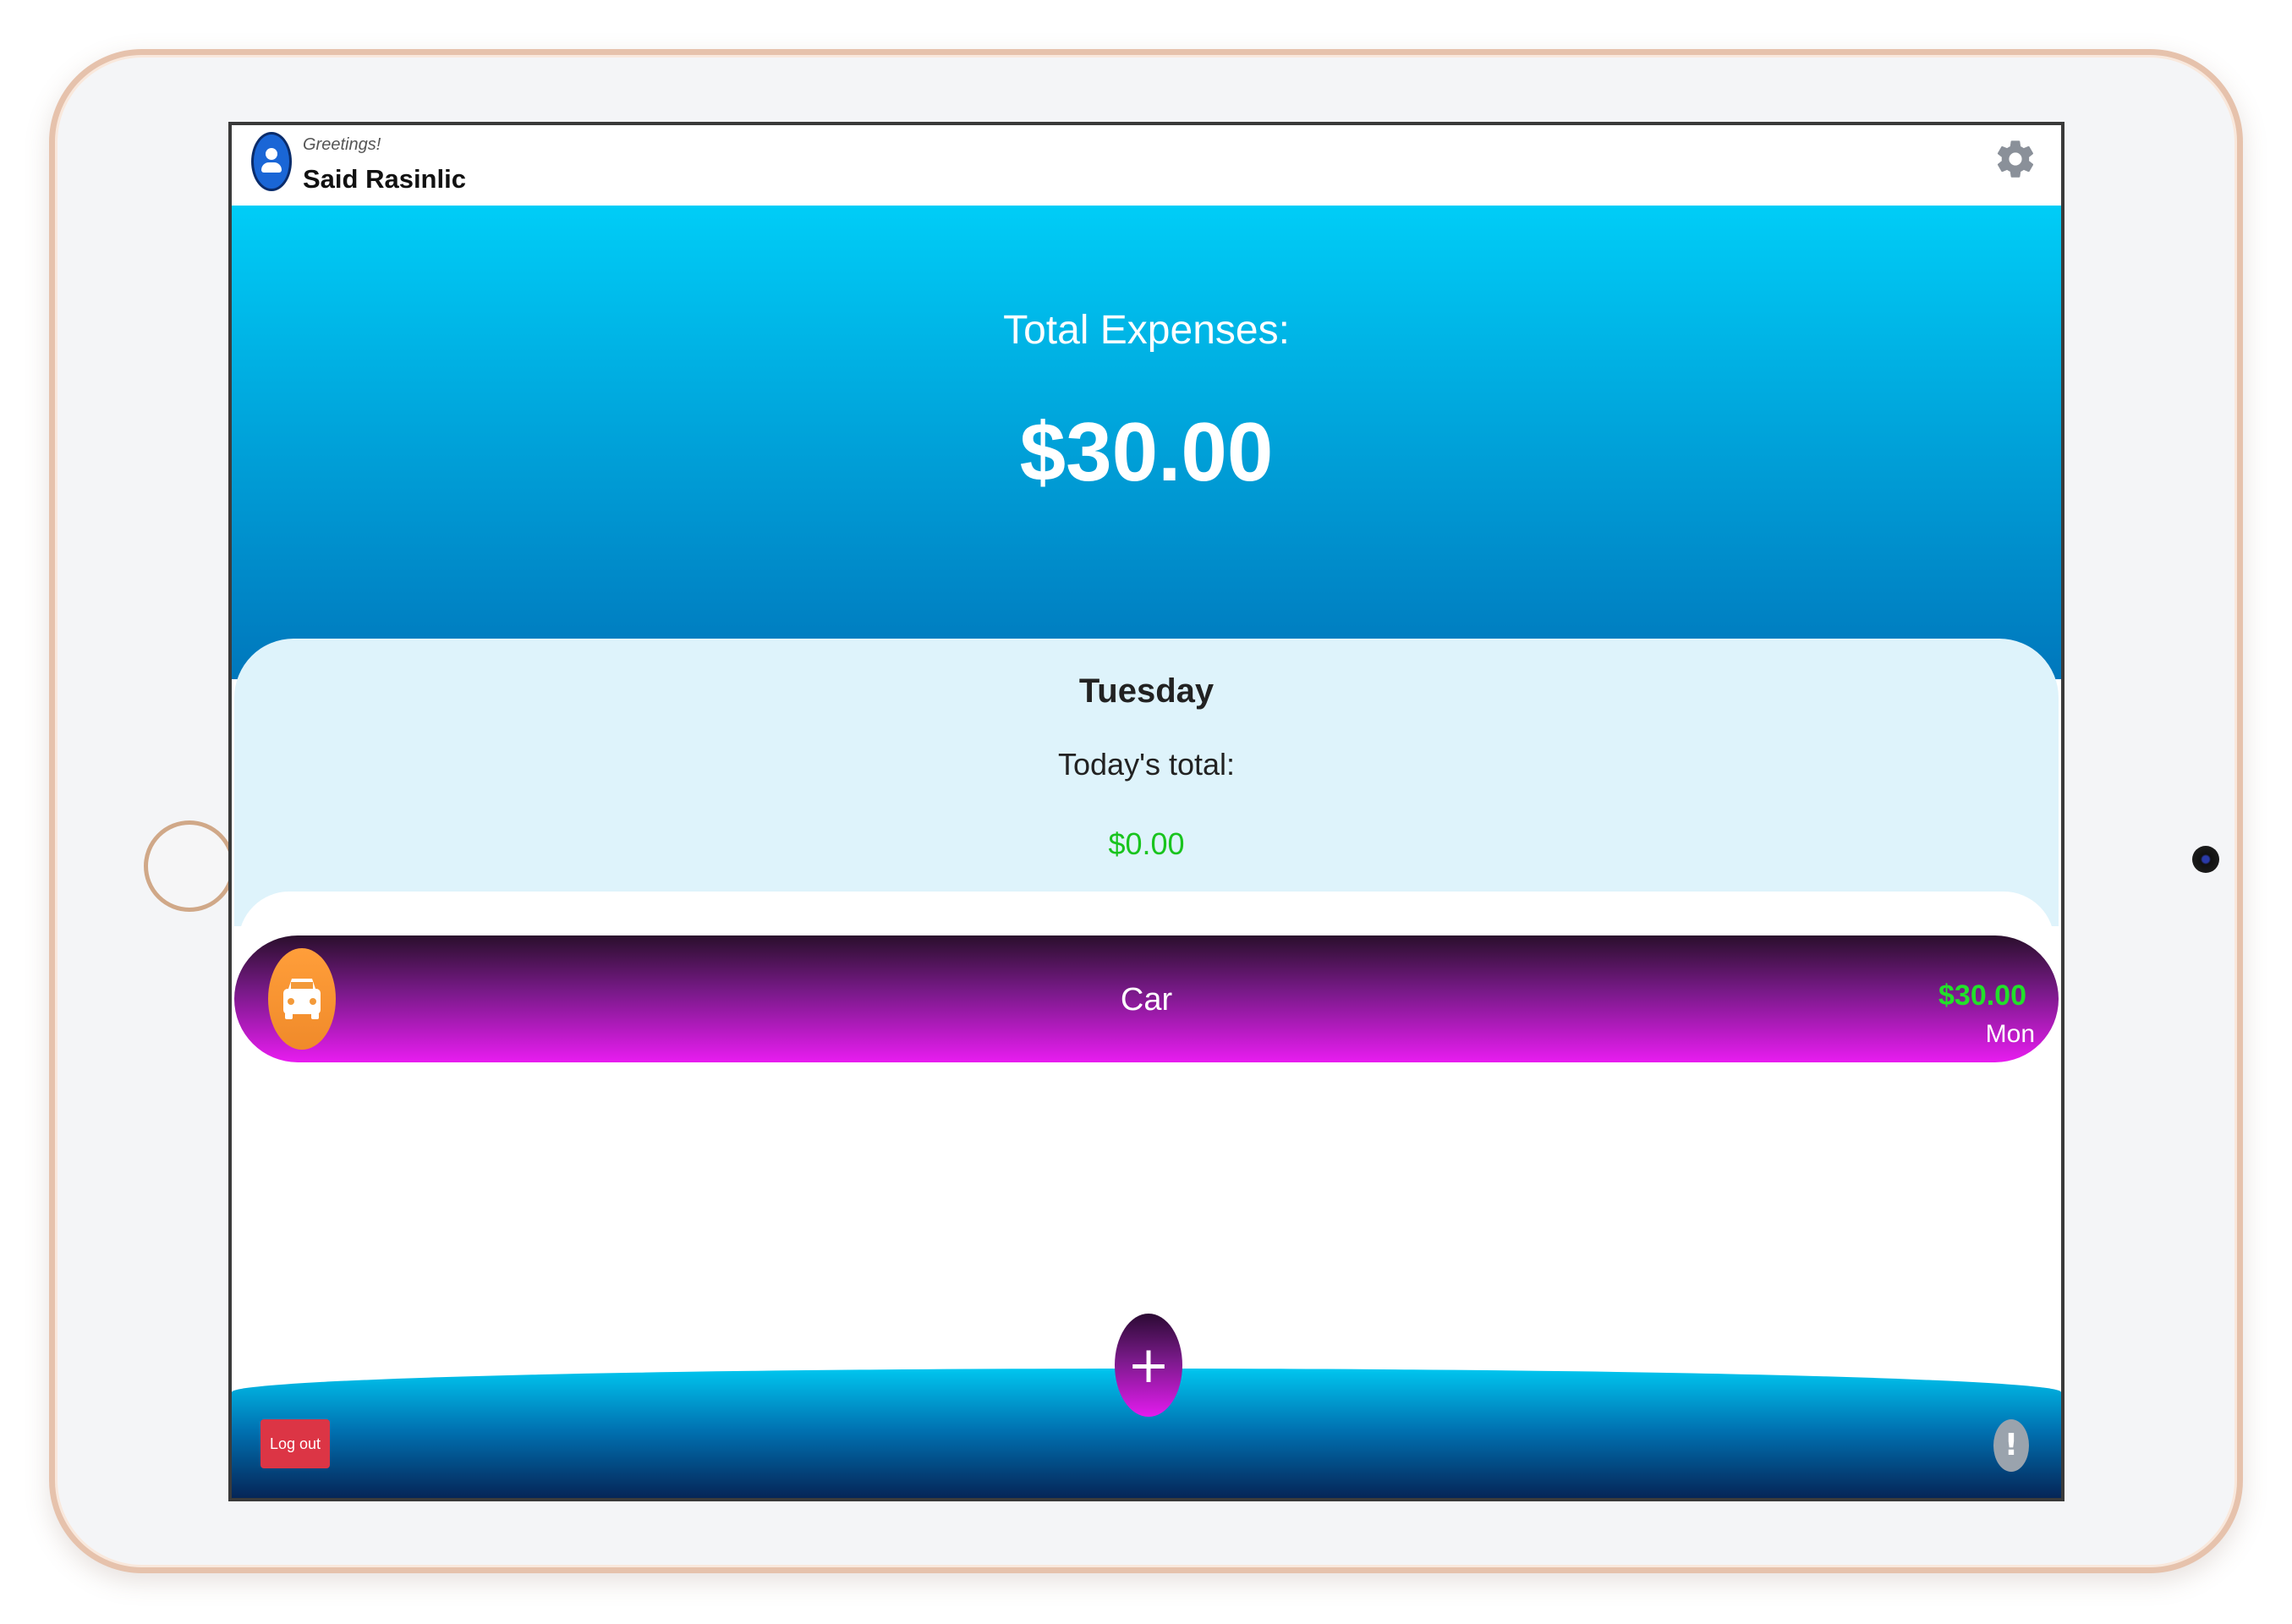 The height and width of the screenshot is (1624, 2292). What do you see at coordinates (1146, 765) in the screenshot?
I see `today-total-label: Today's total:` at bounding box center [1146, 765].